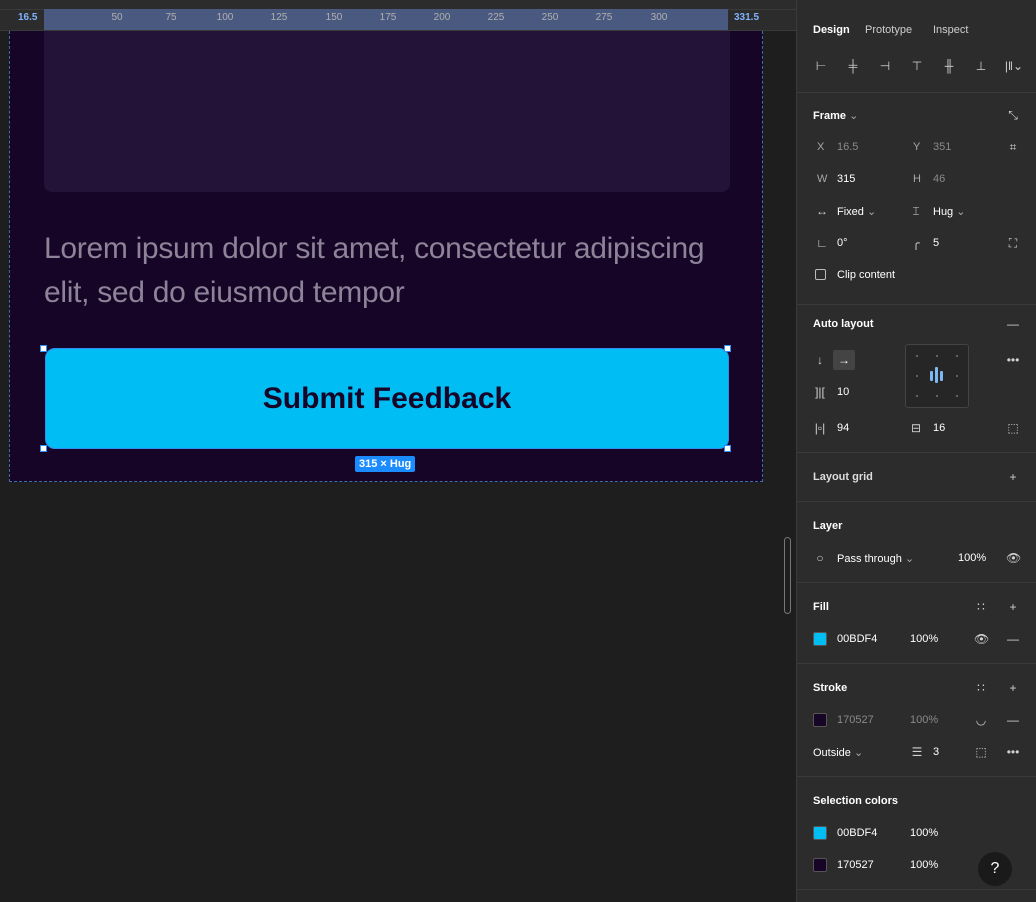 This screenshot has height=902, width=1036. I want to click on size-badge: 315 × Hug, so click(385, 464).